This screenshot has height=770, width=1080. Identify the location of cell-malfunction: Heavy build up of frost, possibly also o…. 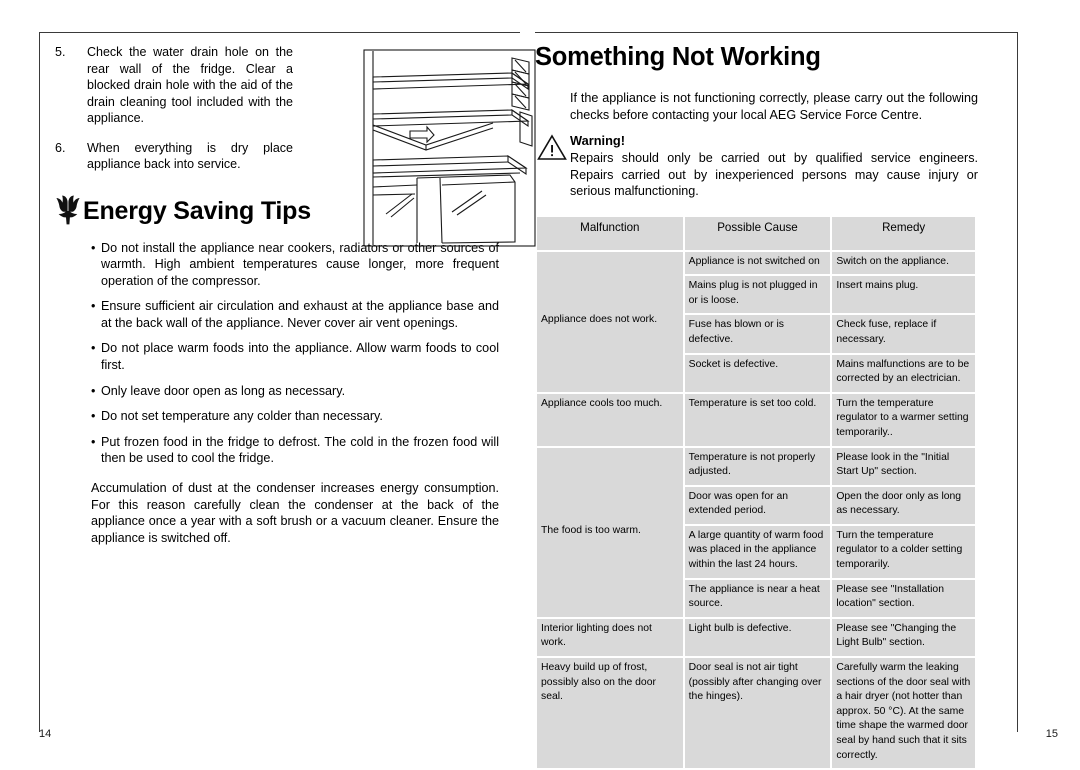
(610, 713).